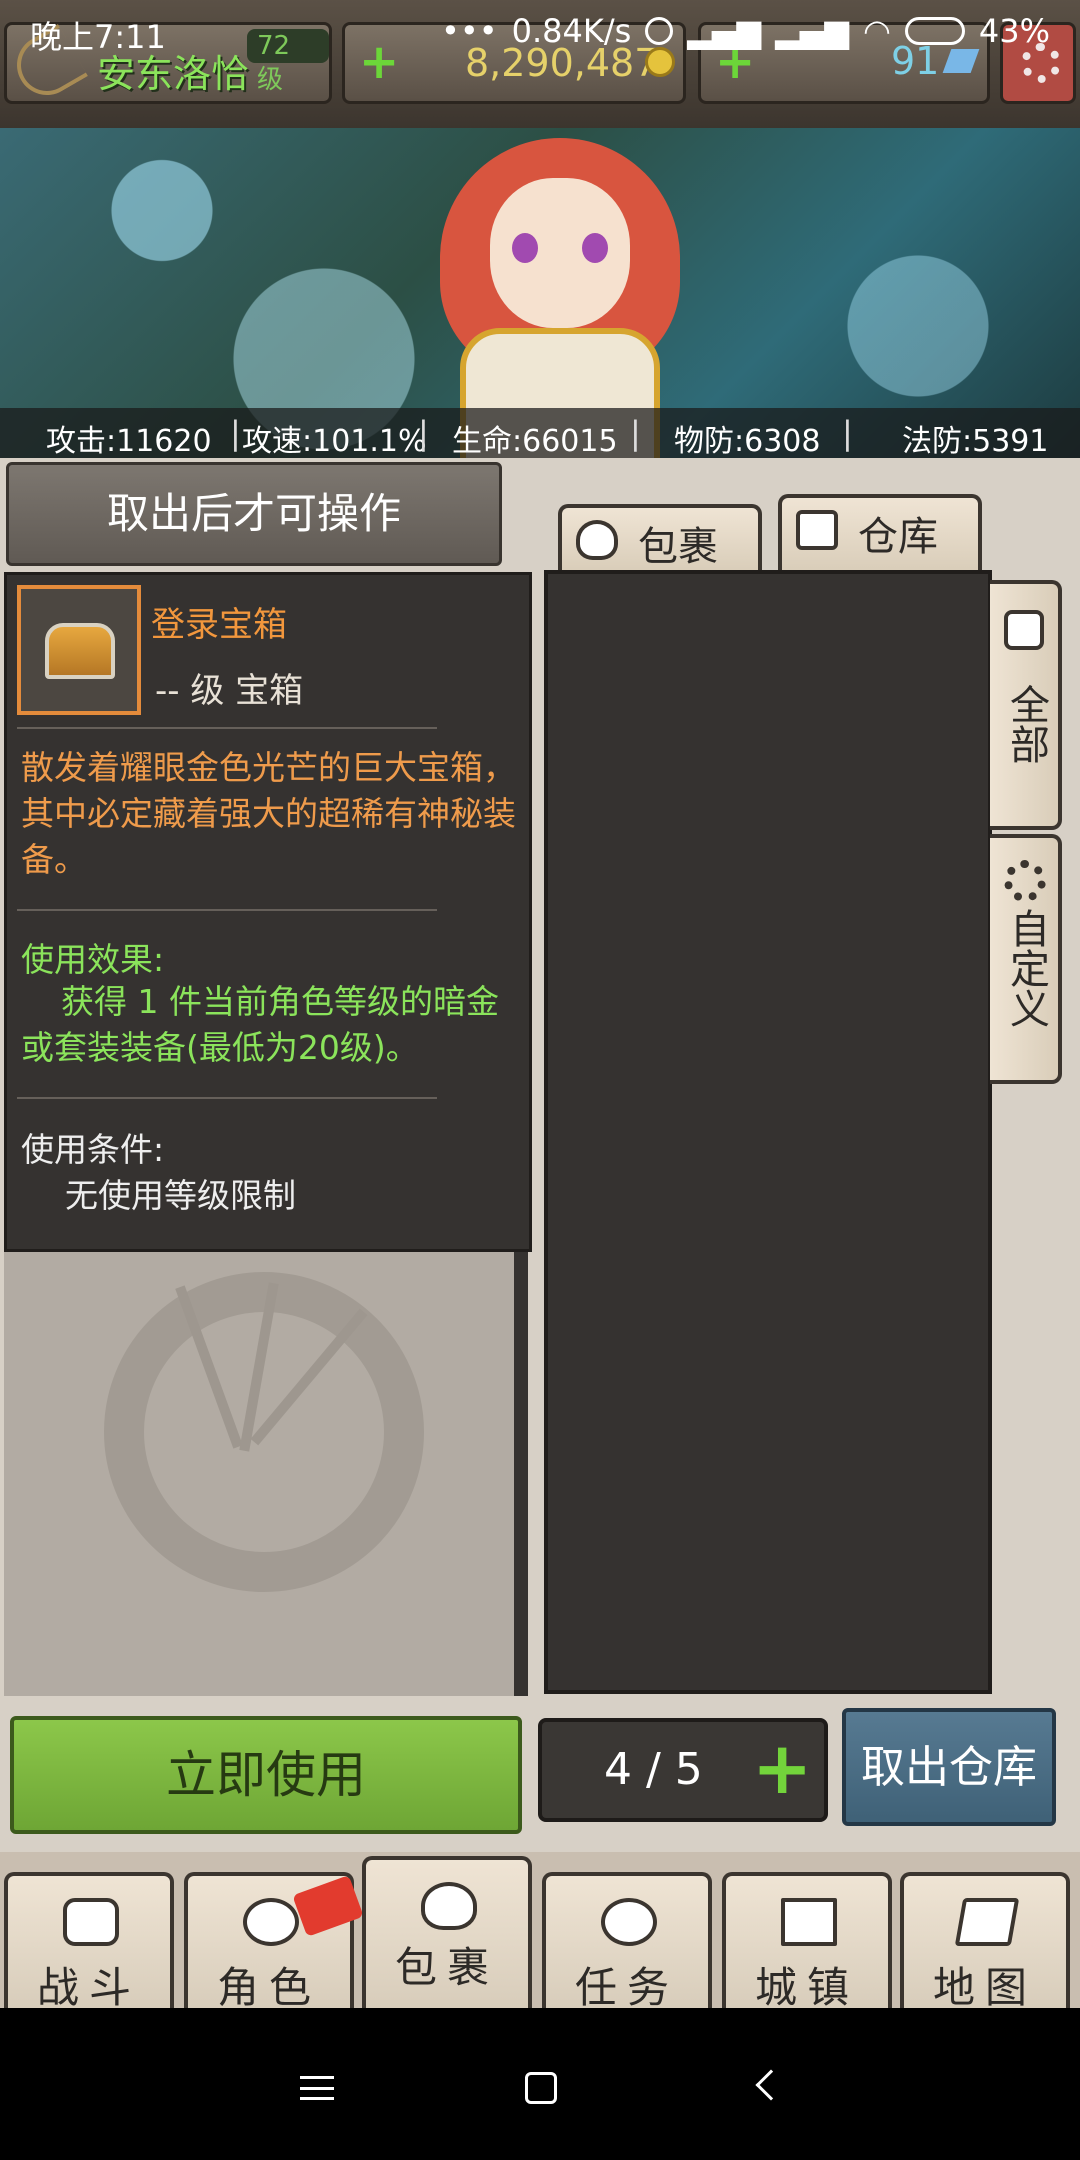  Describe the element at coordinates (1025, 881) in the screenshot. I see `gear-icon` at that location.